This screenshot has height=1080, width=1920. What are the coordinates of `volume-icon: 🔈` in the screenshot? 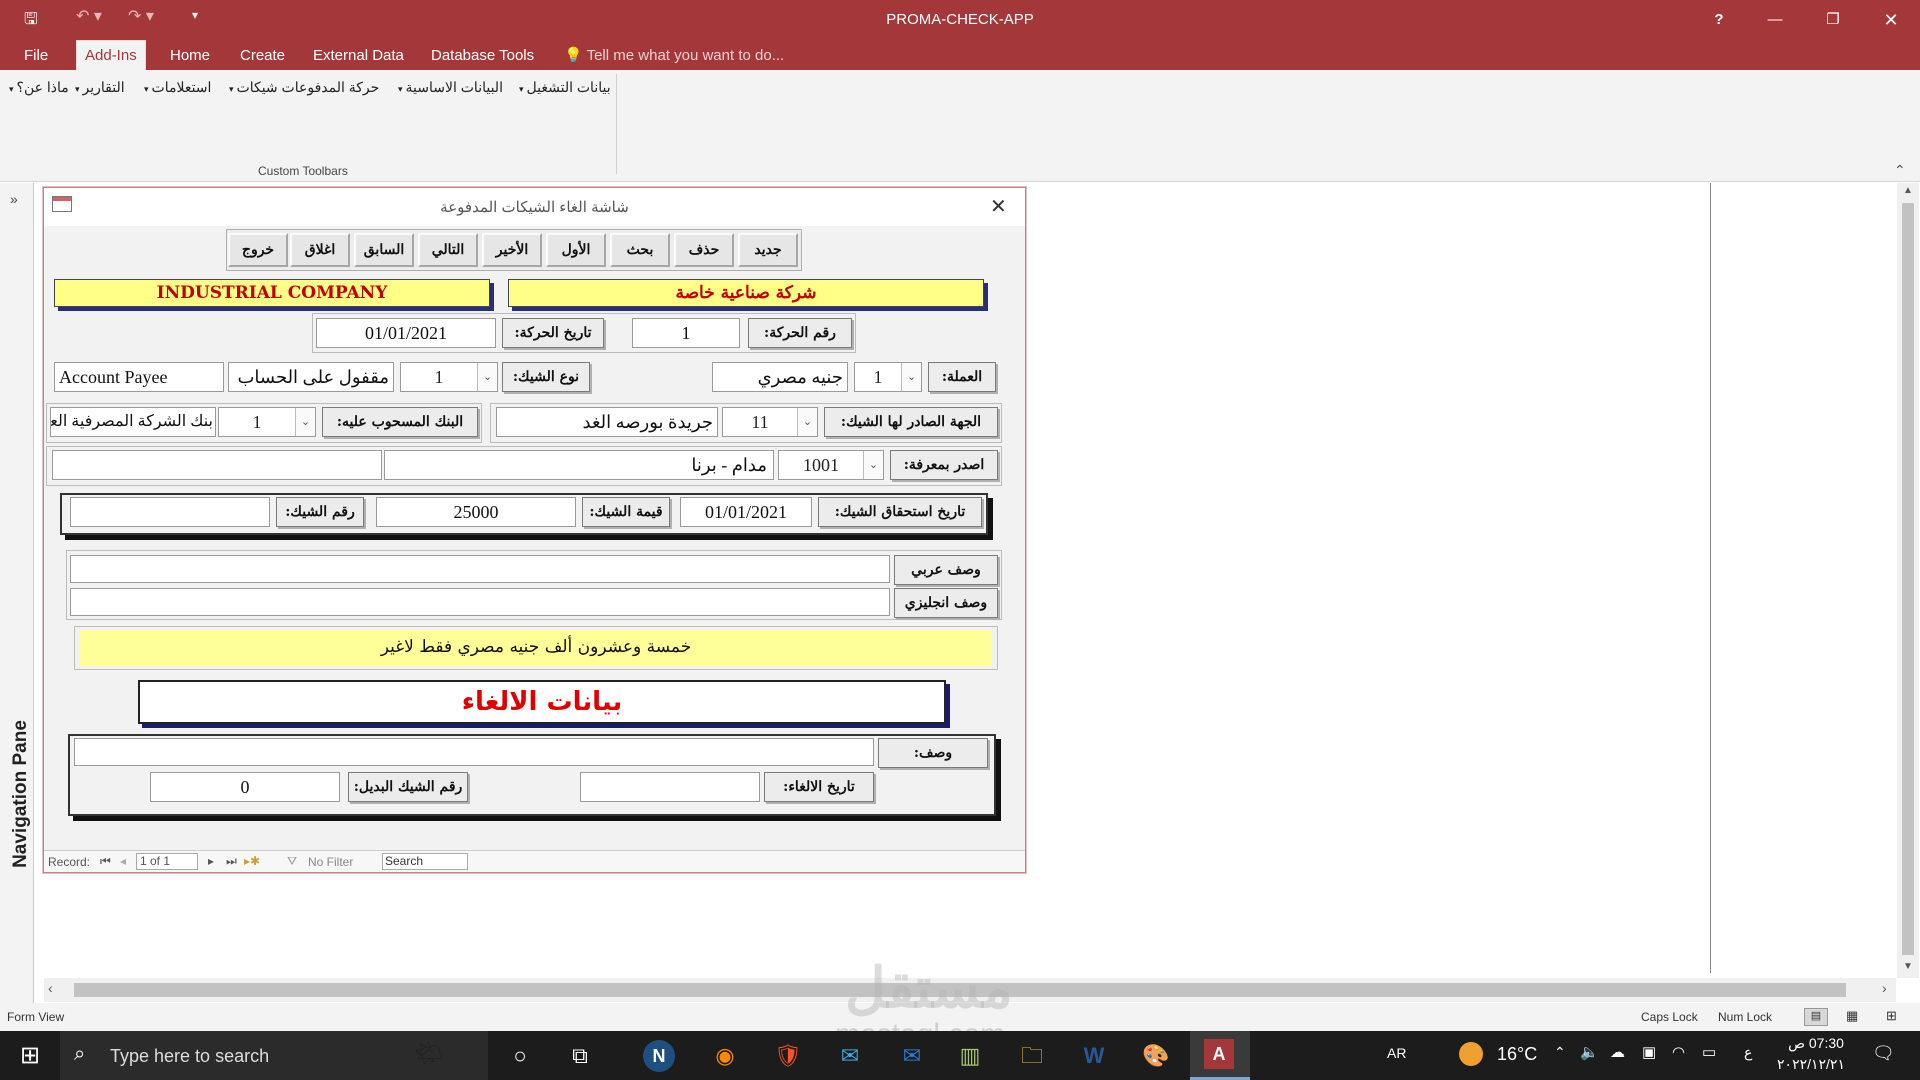 It's located at (1589, 1052).